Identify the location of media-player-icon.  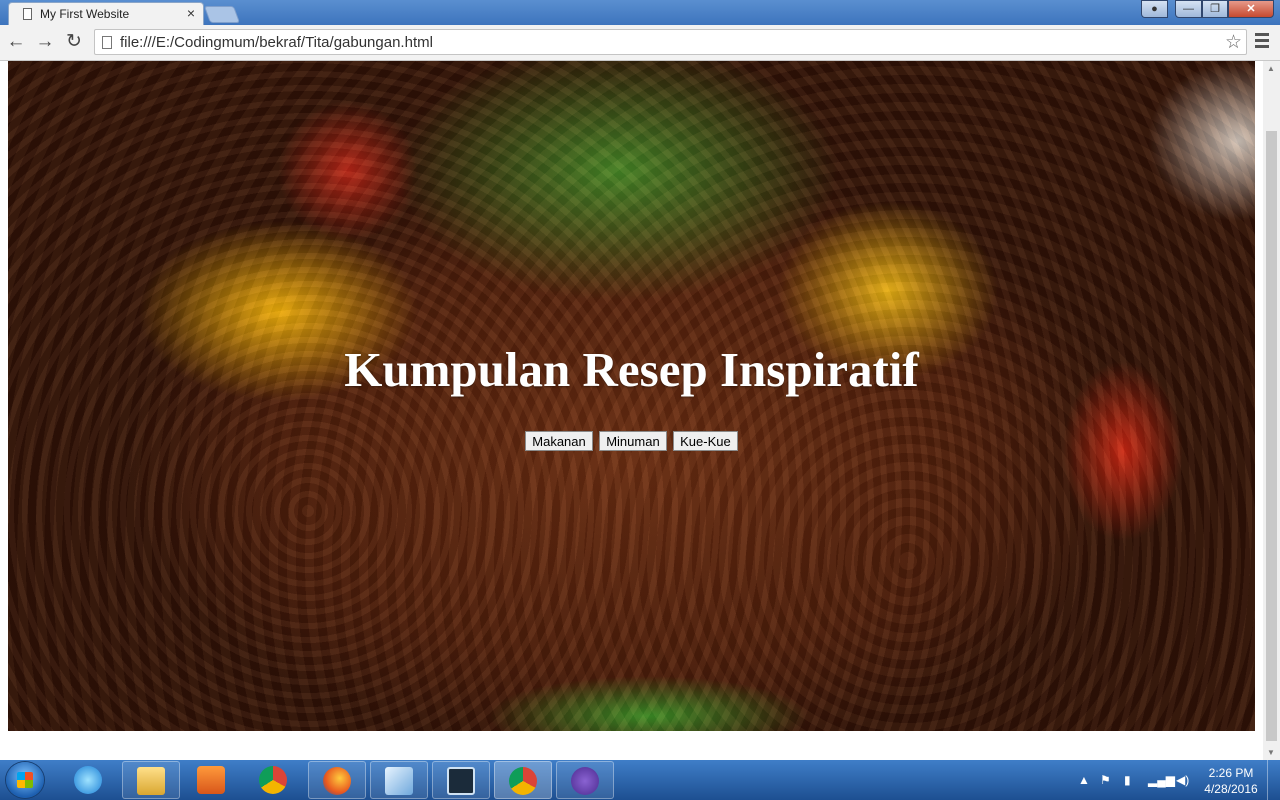
(211, 780).